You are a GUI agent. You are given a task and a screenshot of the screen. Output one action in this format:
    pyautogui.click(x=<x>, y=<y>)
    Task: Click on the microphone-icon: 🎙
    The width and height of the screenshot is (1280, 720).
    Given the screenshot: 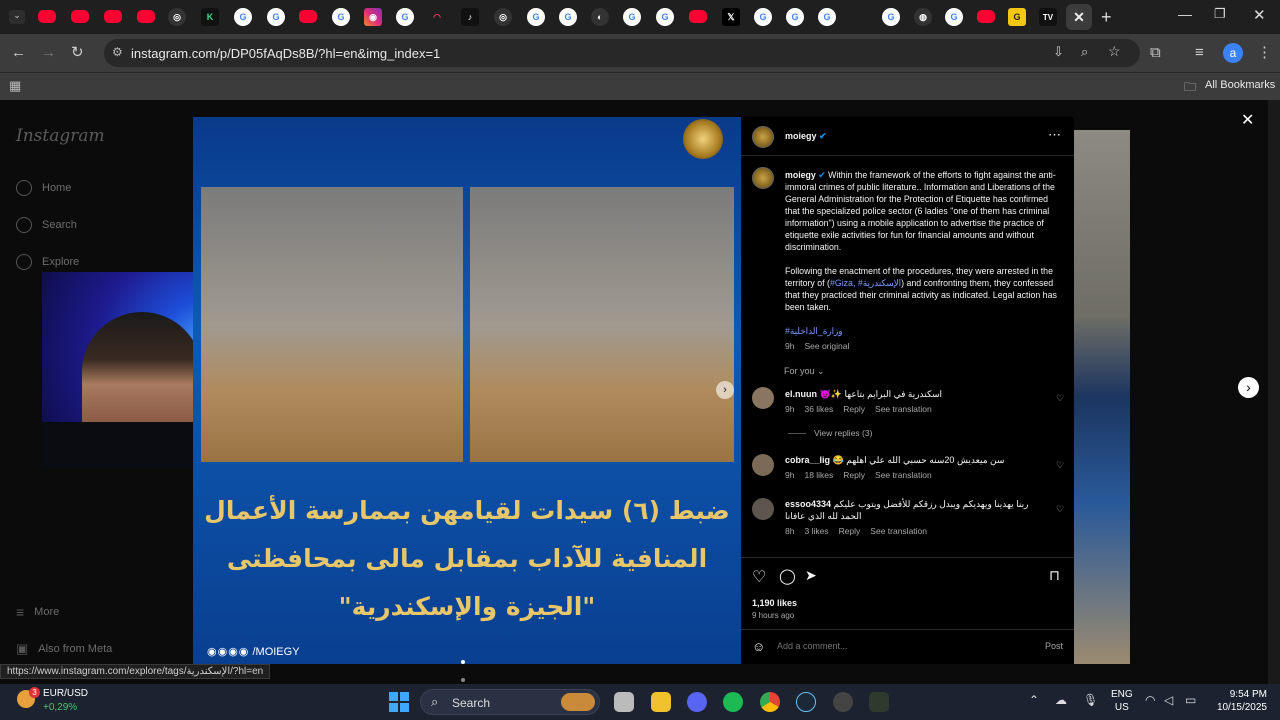 What is the action you would take?
    pyautogui.click(x=1090, y=700)
    